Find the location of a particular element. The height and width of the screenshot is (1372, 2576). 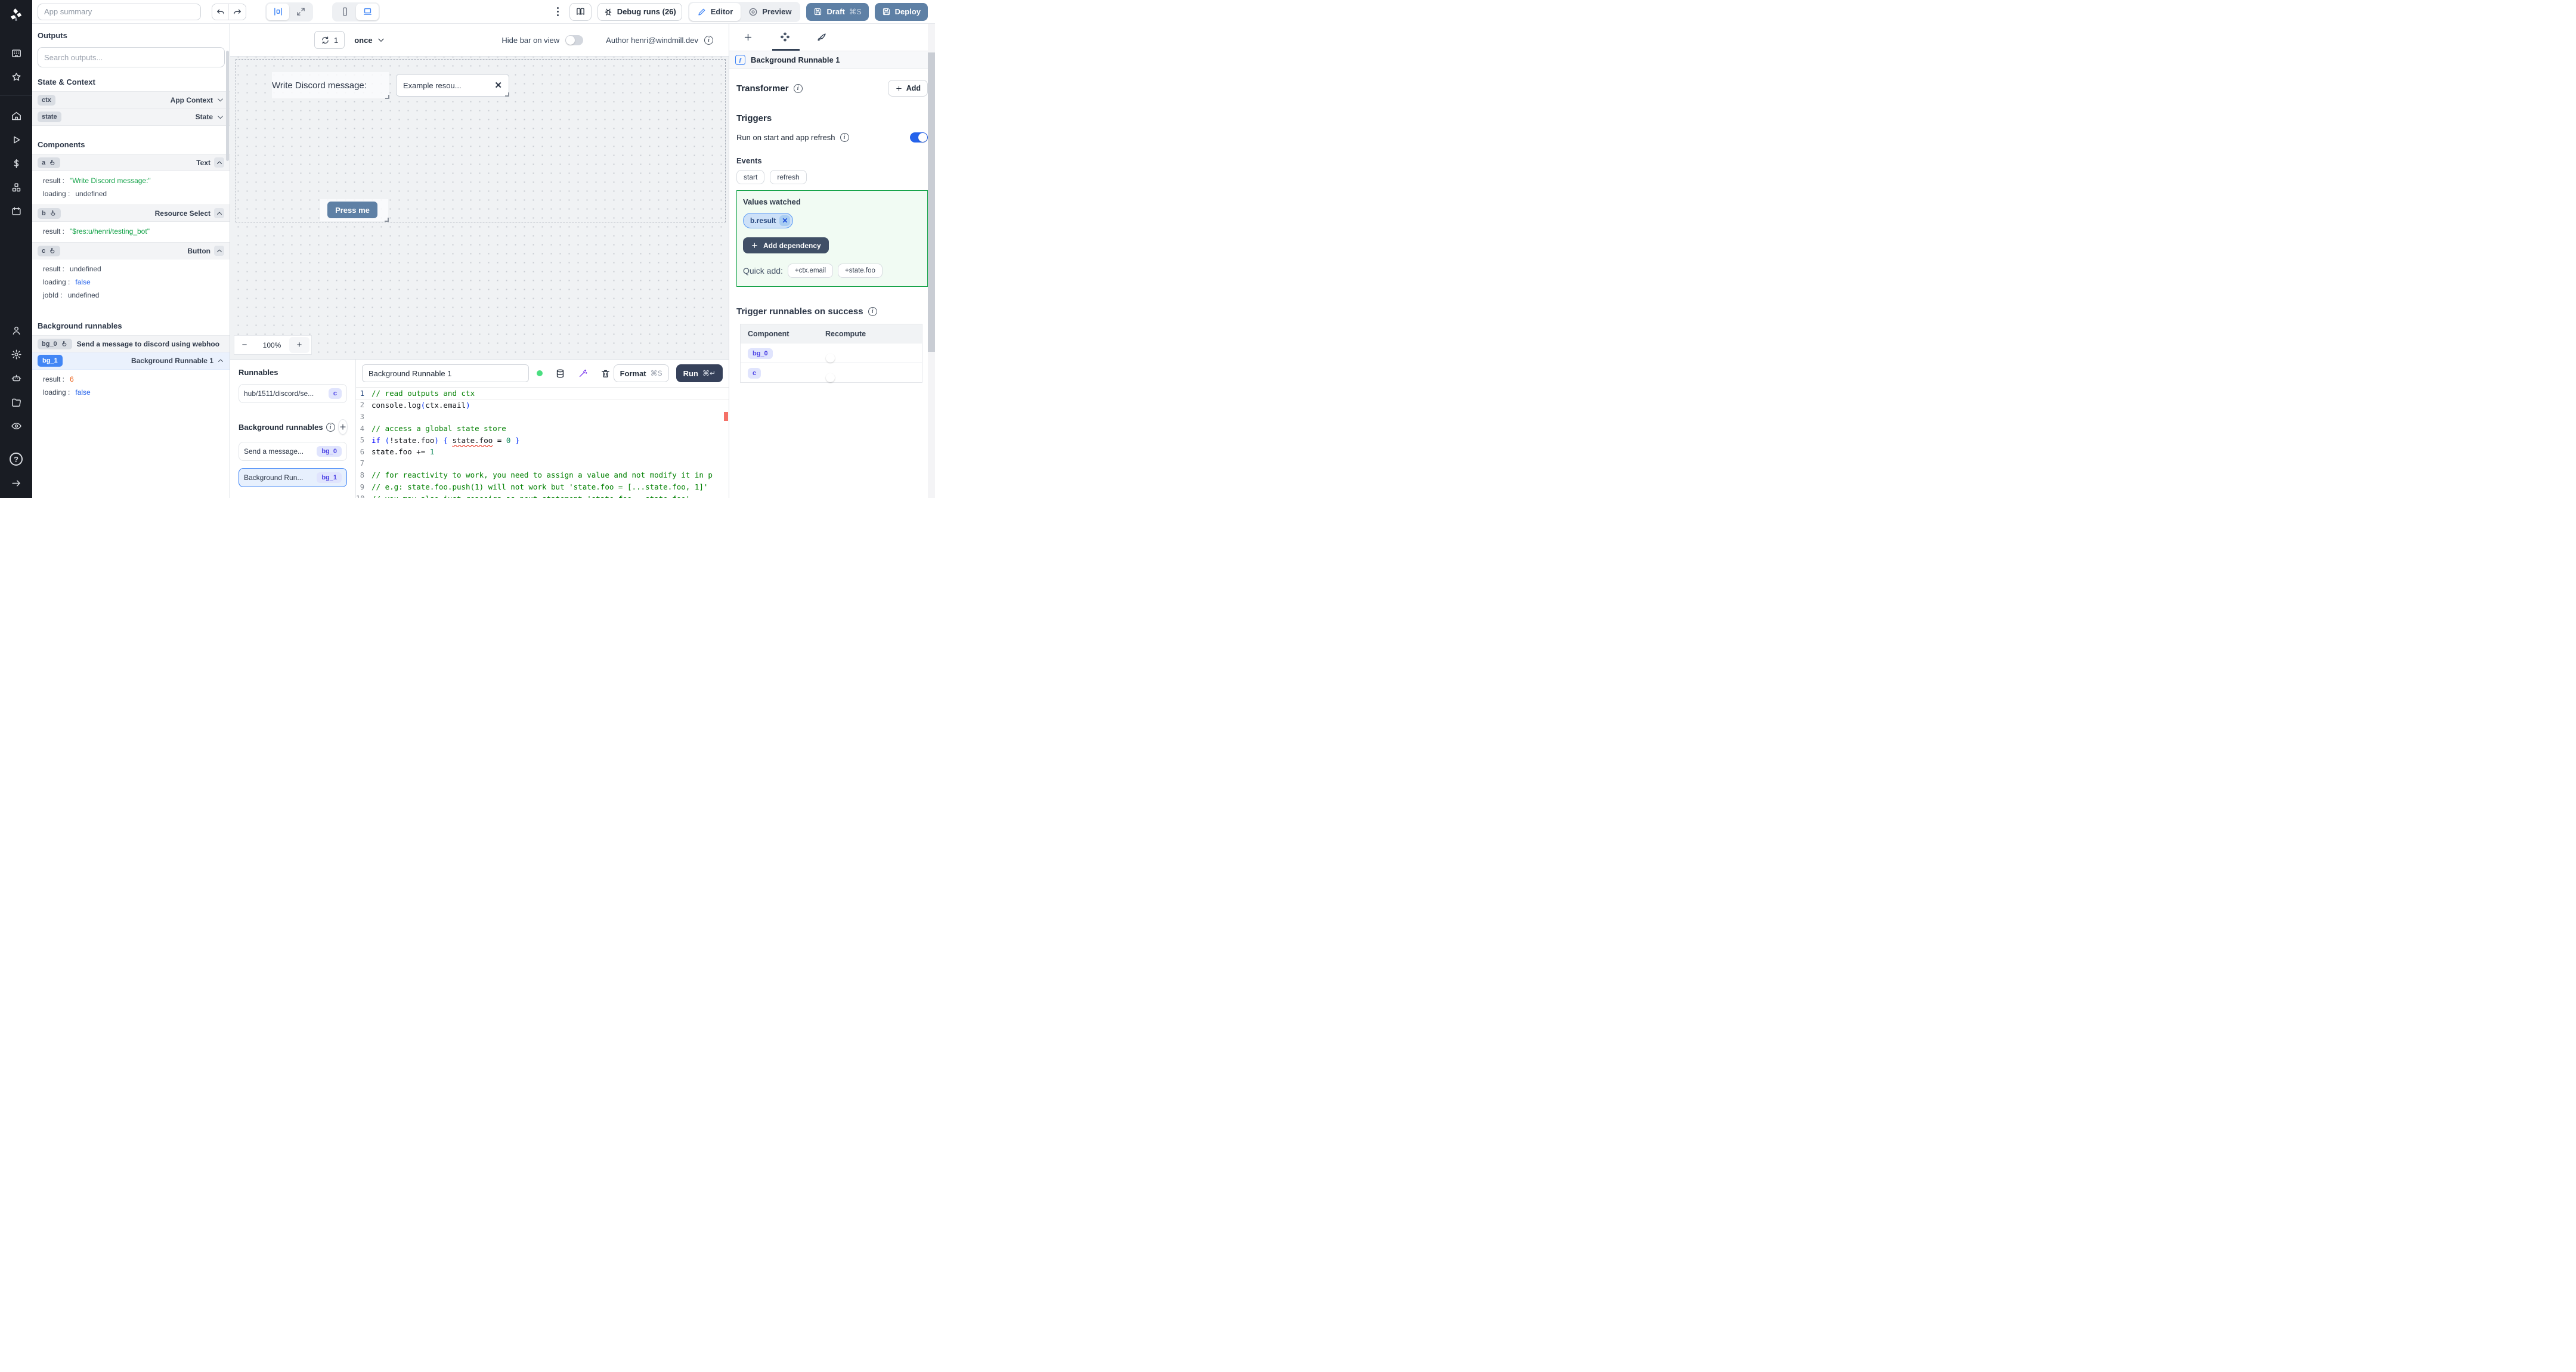

field-key: result is located at coordinates (54, 180).